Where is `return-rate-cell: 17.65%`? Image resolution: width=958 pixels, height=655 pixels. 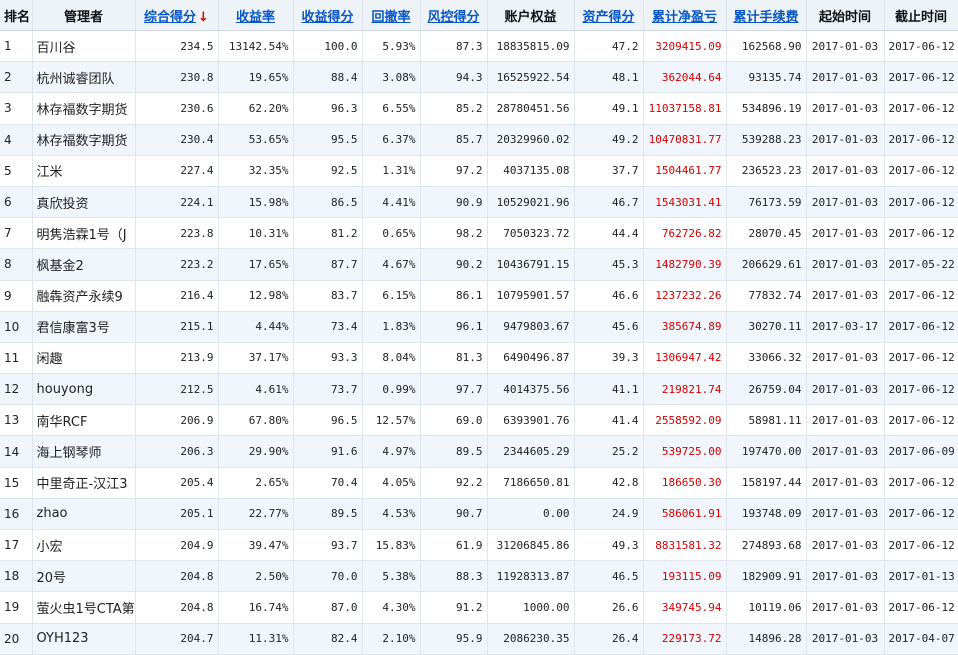 return-rate-cell: 17.65% is located at coordinates (256, 264).